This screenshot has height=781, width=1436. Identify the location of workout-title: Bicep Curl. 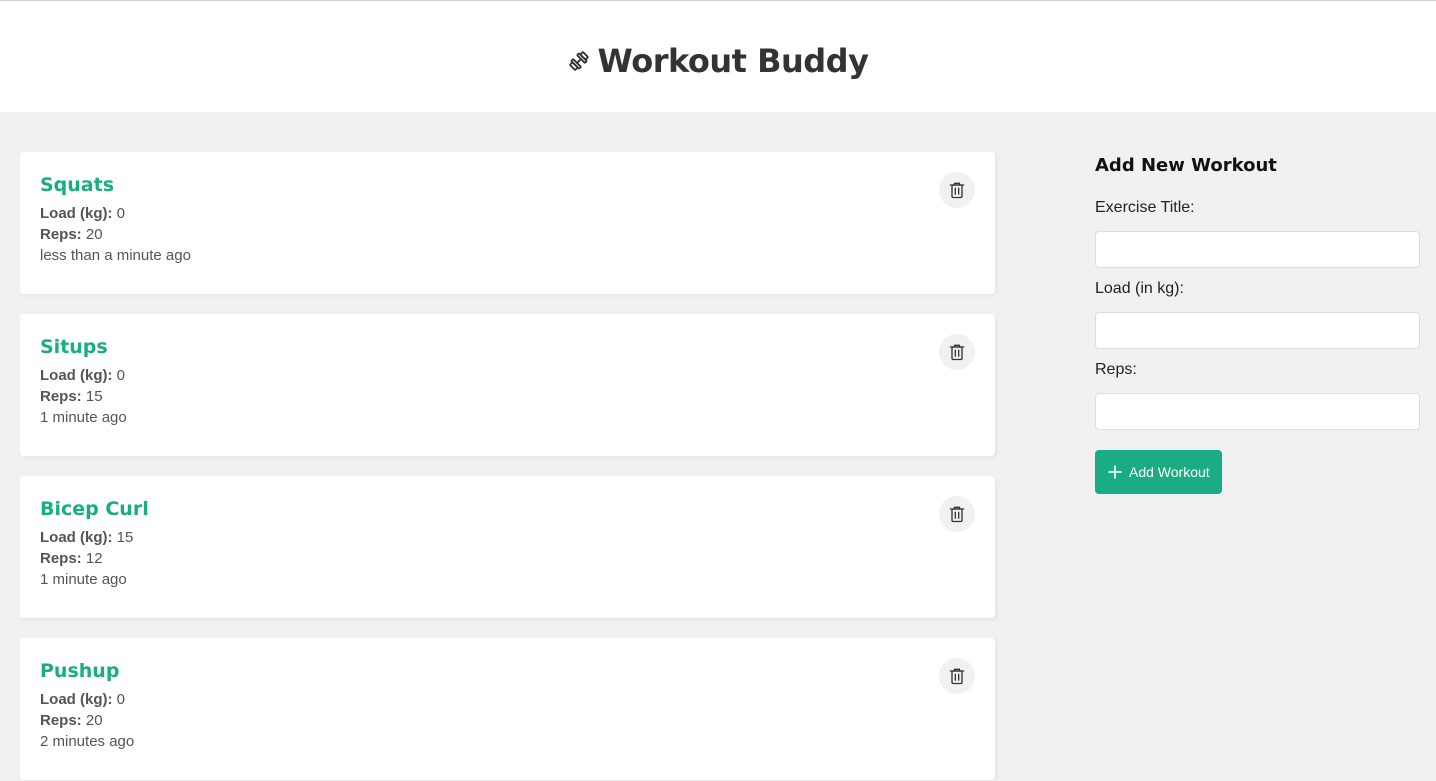
(94, 509).